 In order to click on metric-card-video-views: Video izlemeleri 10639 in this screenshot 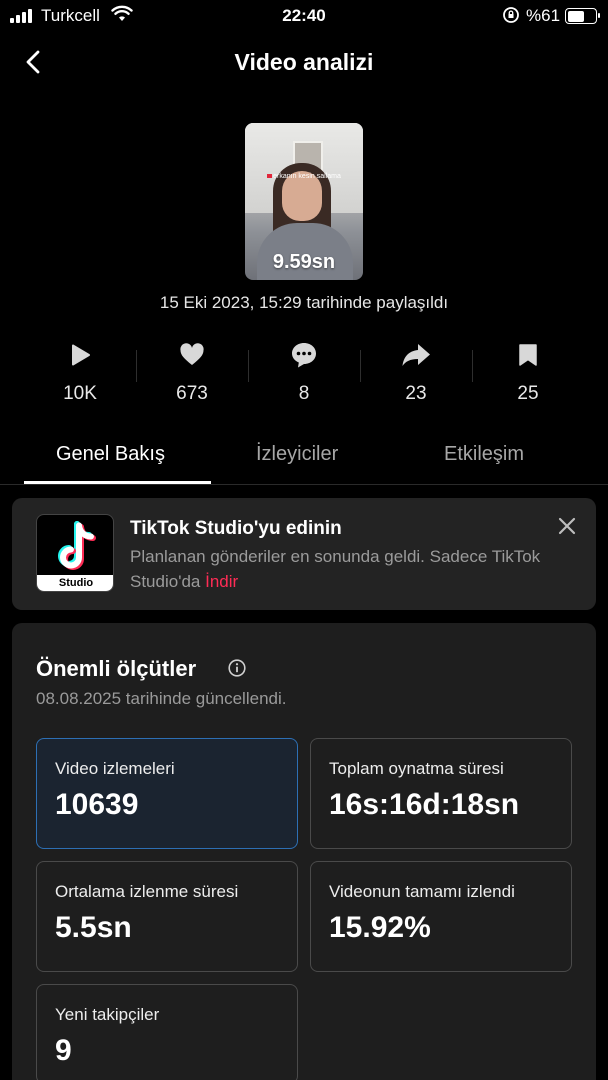, I will do `click(167, 793)`.